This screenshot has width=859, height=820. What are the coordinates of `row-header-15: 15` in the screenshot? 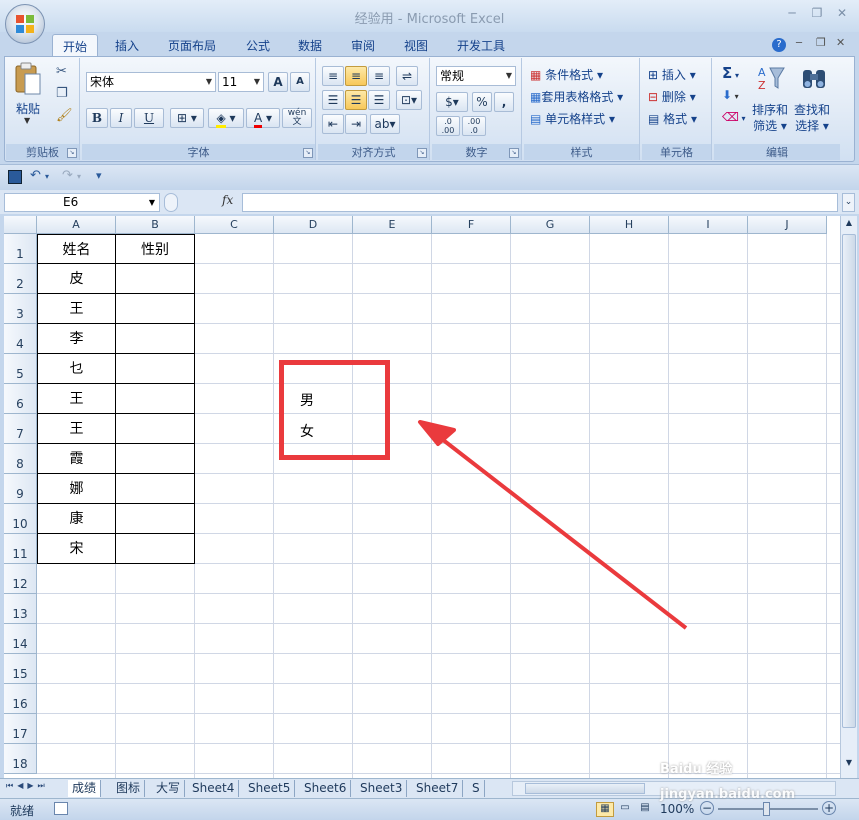 It's located at (20, 669).